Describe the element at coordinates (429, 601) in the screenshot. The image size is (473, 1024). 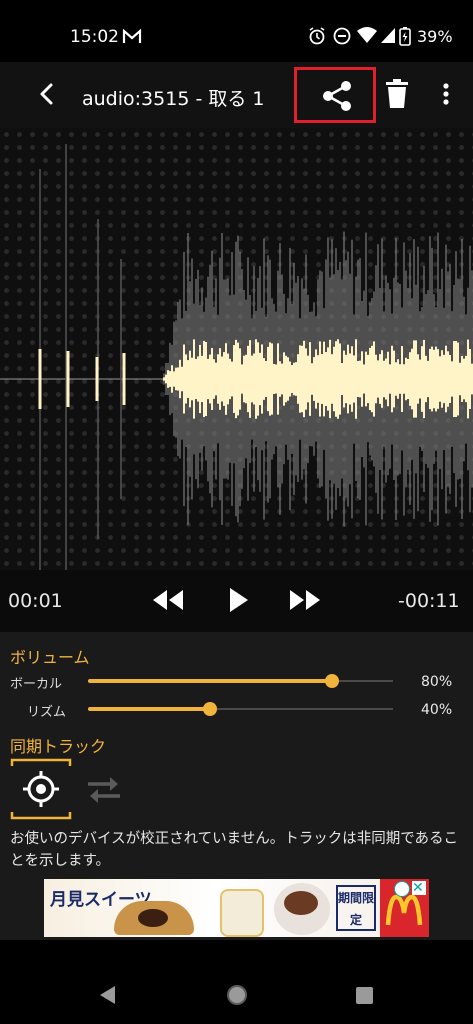
I see `remaining-time: -00:11` at that location.